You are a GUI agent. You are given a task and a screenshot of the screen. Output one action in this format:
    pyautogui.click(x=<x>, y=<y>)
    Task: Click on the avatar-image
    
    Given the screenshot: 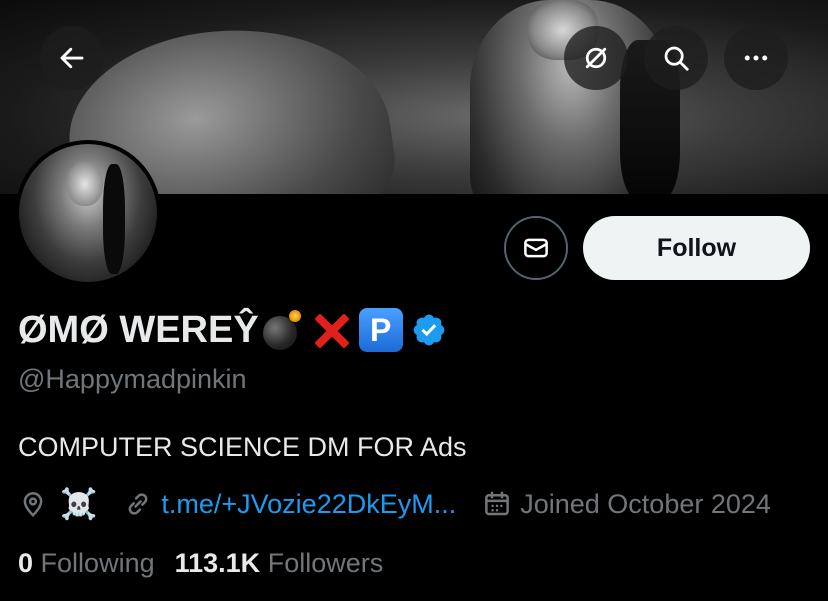 What is the action you would take?
    pyautogui.click(x=88, y=213)
    